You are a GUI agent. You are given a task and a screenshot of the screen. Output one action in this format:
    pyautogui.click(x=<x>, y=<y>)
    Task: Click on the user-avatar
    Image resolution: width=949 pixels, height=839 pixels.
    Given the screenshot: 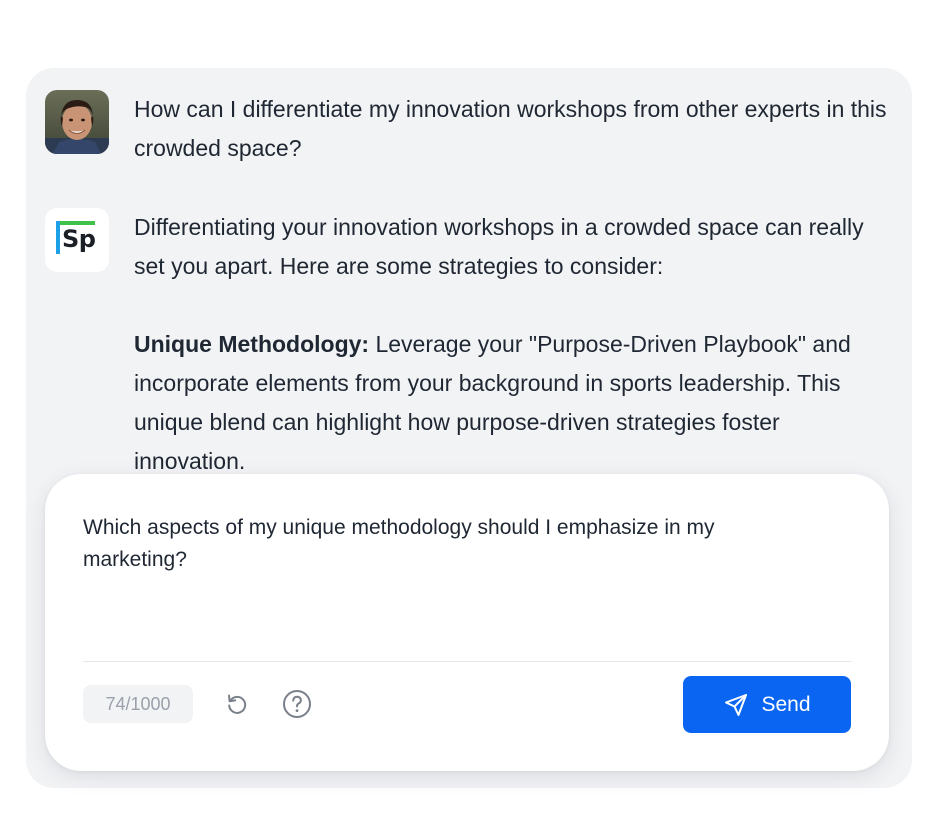 What is the action you would take?
    pyautogui.click(x=77, y=122)
    